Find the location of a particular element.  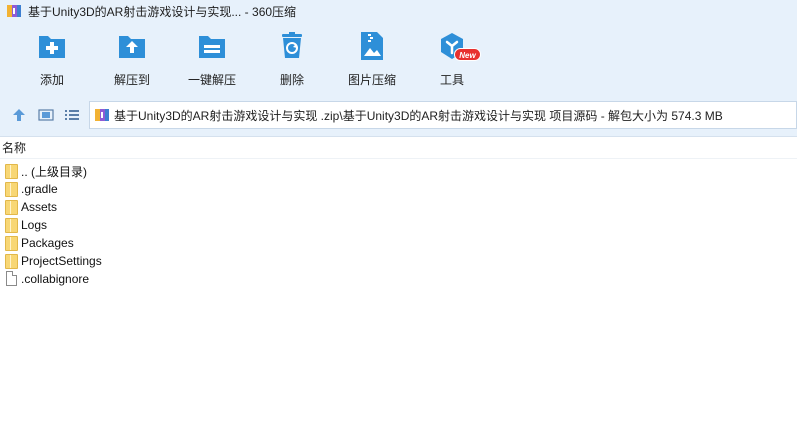

list-view-icon is located at coordinates (72, 115).